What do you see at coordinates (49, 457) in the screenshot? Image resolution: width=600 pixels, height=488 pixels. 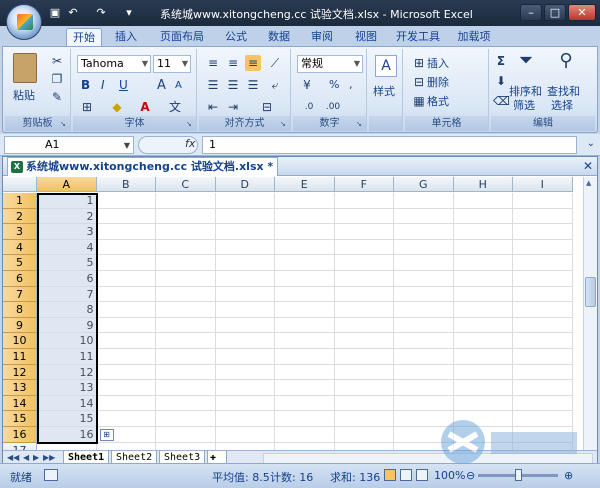 I see `last-sheet-icon: ▶▶` at bounding box center [49, 457].